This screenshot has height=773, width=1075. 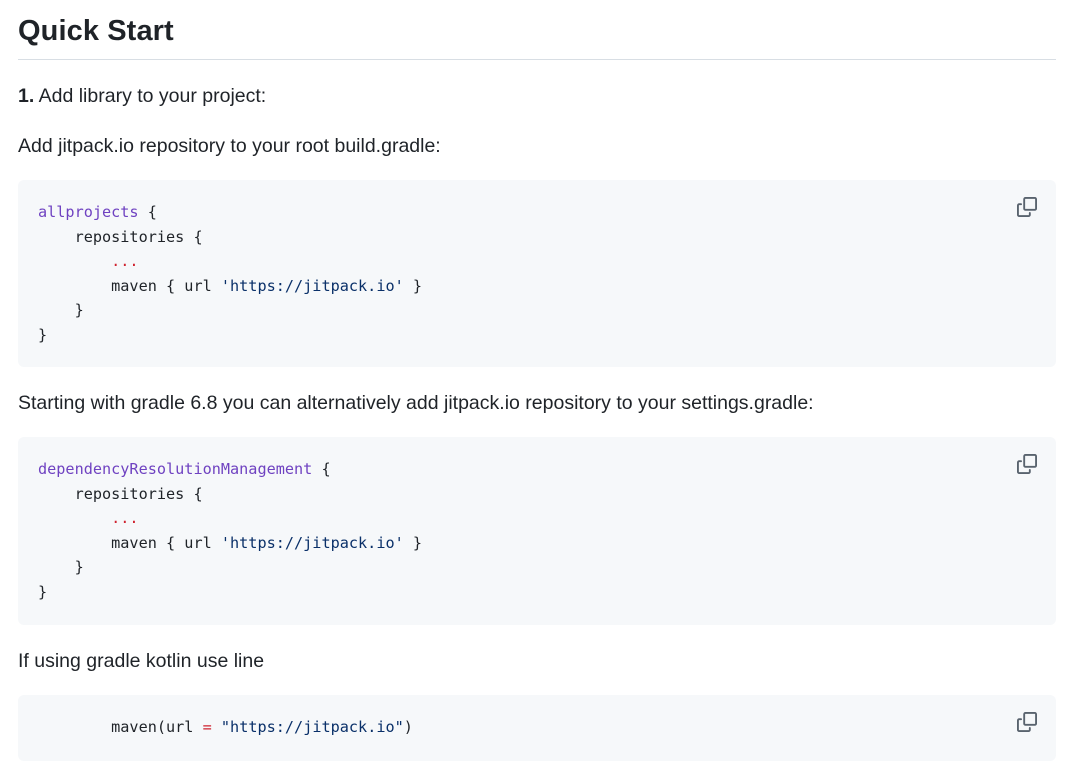 I want to click on code-text: ), so click(x=408, y=727).